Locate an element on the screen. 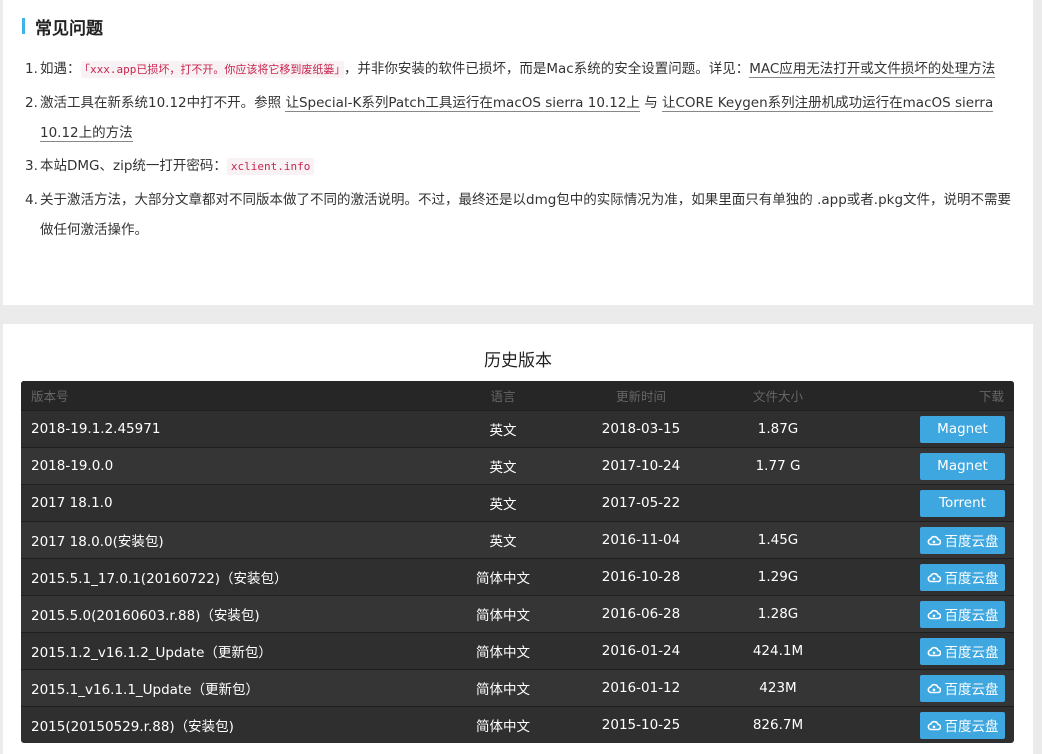 This screenshot has width=1042, height=754. header-version: 版本号 is located at coordinates (50, 396).